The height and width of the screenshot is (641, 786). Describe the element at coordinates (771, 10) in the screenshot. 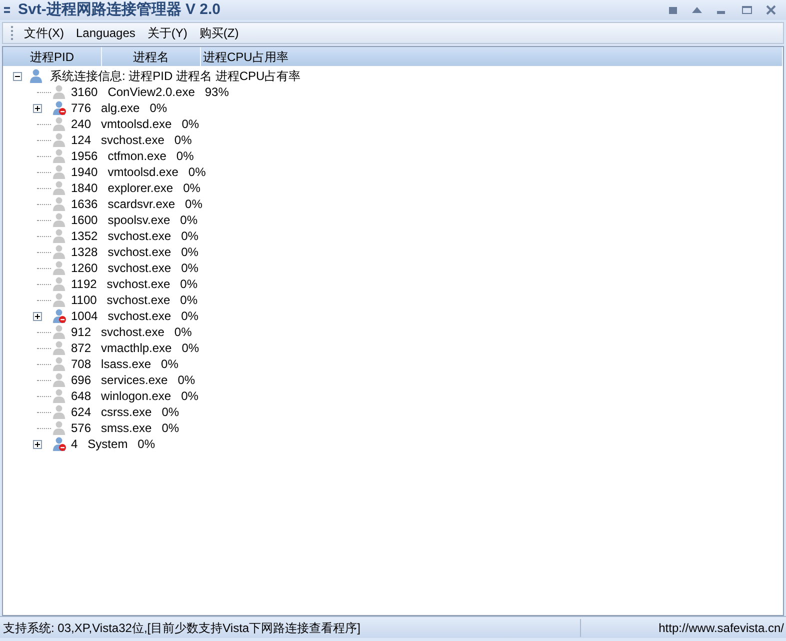

I see `close-icon` at that location.